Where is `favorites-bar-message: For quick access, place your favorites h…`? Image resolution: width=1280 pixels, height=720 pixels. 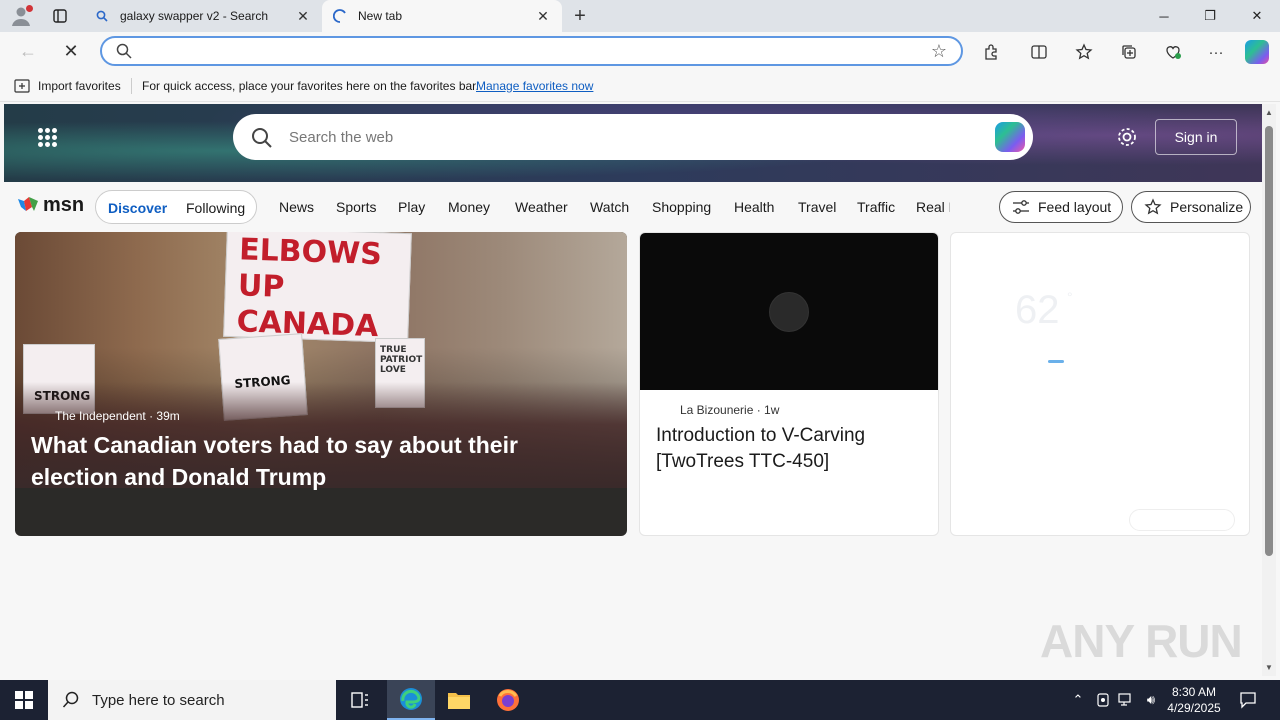
favorites-bar-message: For quick access, place your favorites h… is located at coordinates (310, 85).